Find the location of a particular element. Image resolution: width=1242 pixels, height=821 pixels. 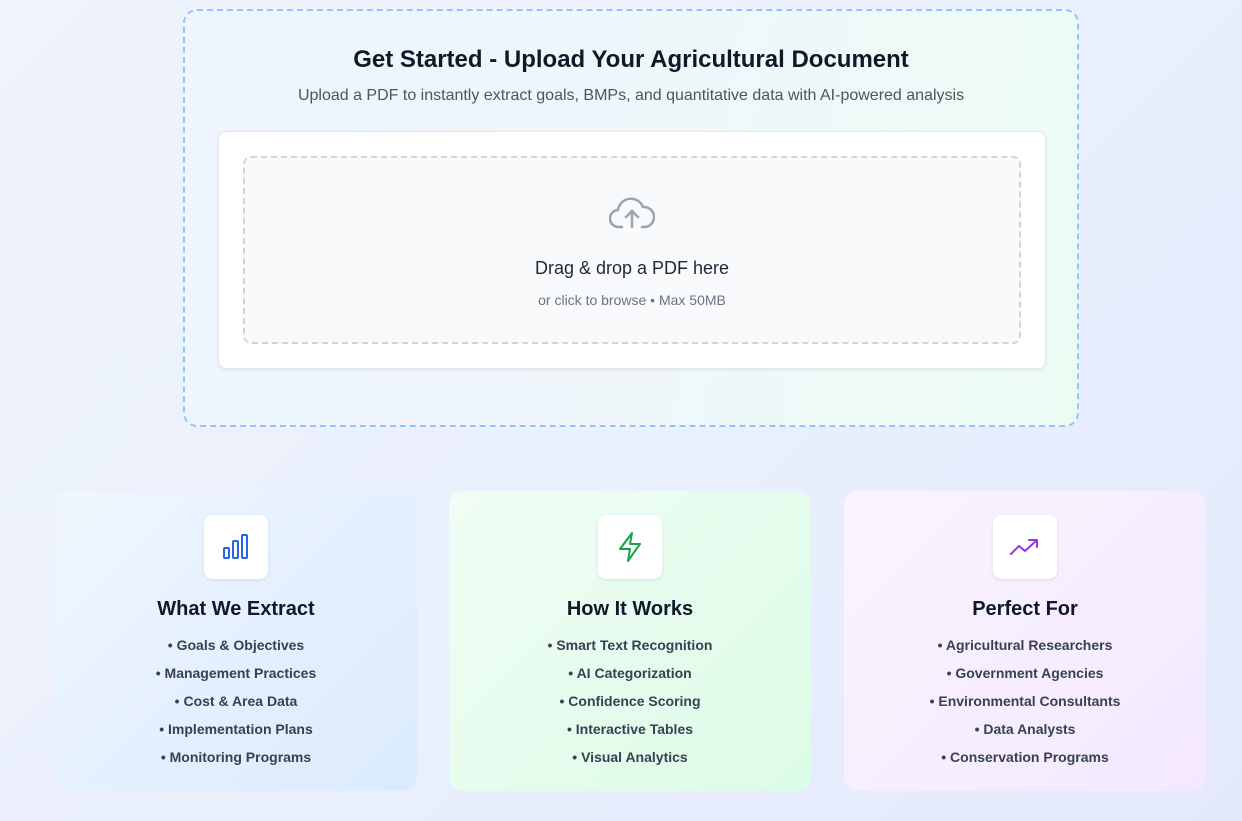

list-item: • Data Analysts is located at coordinates (1025, 729).